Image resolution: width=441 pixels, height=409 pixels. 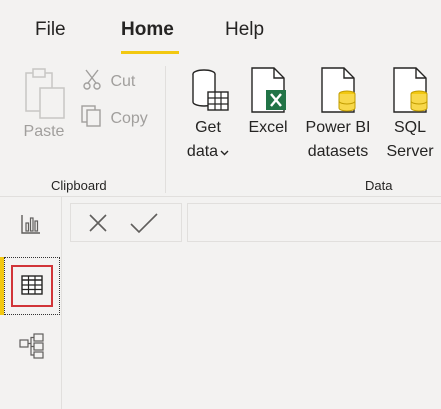 I want to click on powerbi-label-line2: datasets, so click(x=338, y=151).